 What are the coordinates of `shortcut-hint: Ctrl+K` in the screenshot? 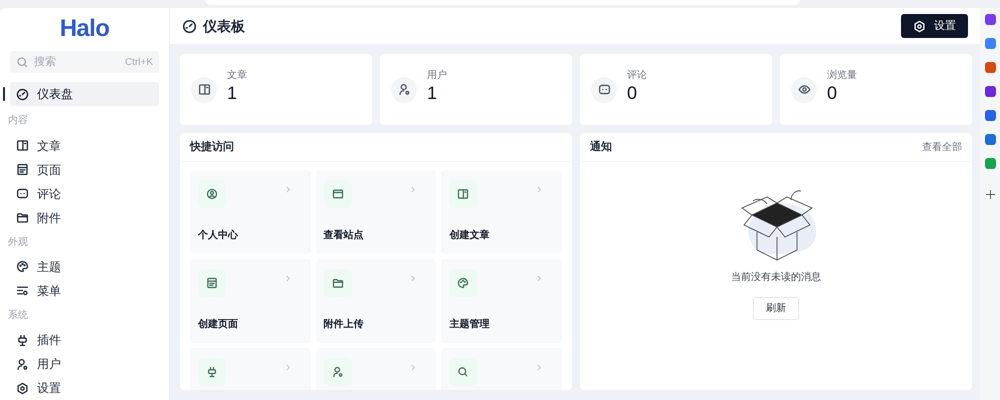 It's located at (138, 63).